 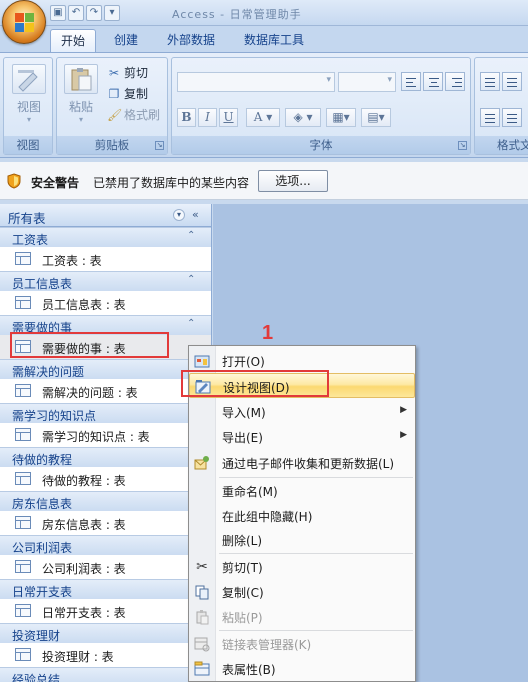 What do you see at coordinates (105, 545) in the screenshot?
I see `nav-group-header: 公司利润表` at bounding box center [105, 545].